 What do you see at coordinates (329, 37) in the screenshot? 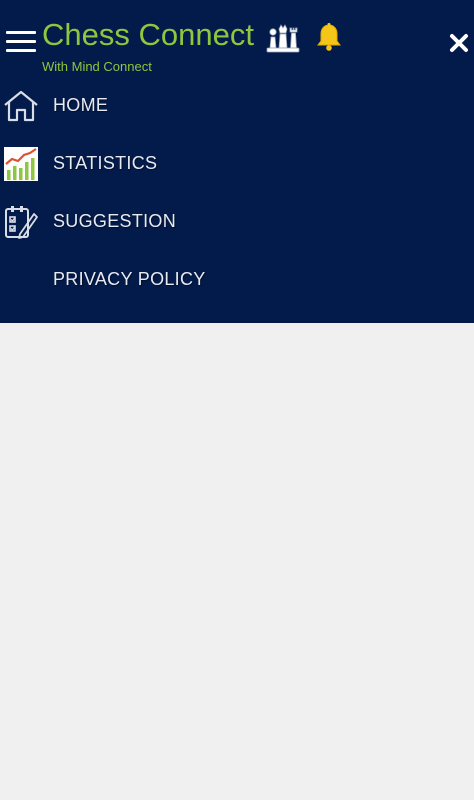
I see `bell-icon` at bounding box center [329, 37].